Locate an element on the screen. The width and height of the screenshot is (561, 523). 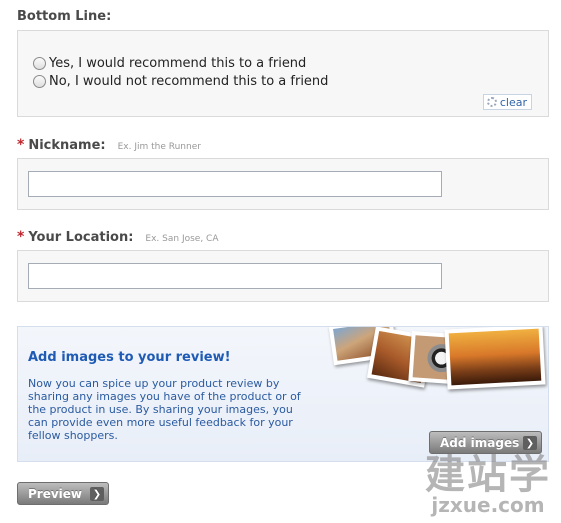
nickname-hint: Ex. Jim the Runner is located at coordinates (159, 147).